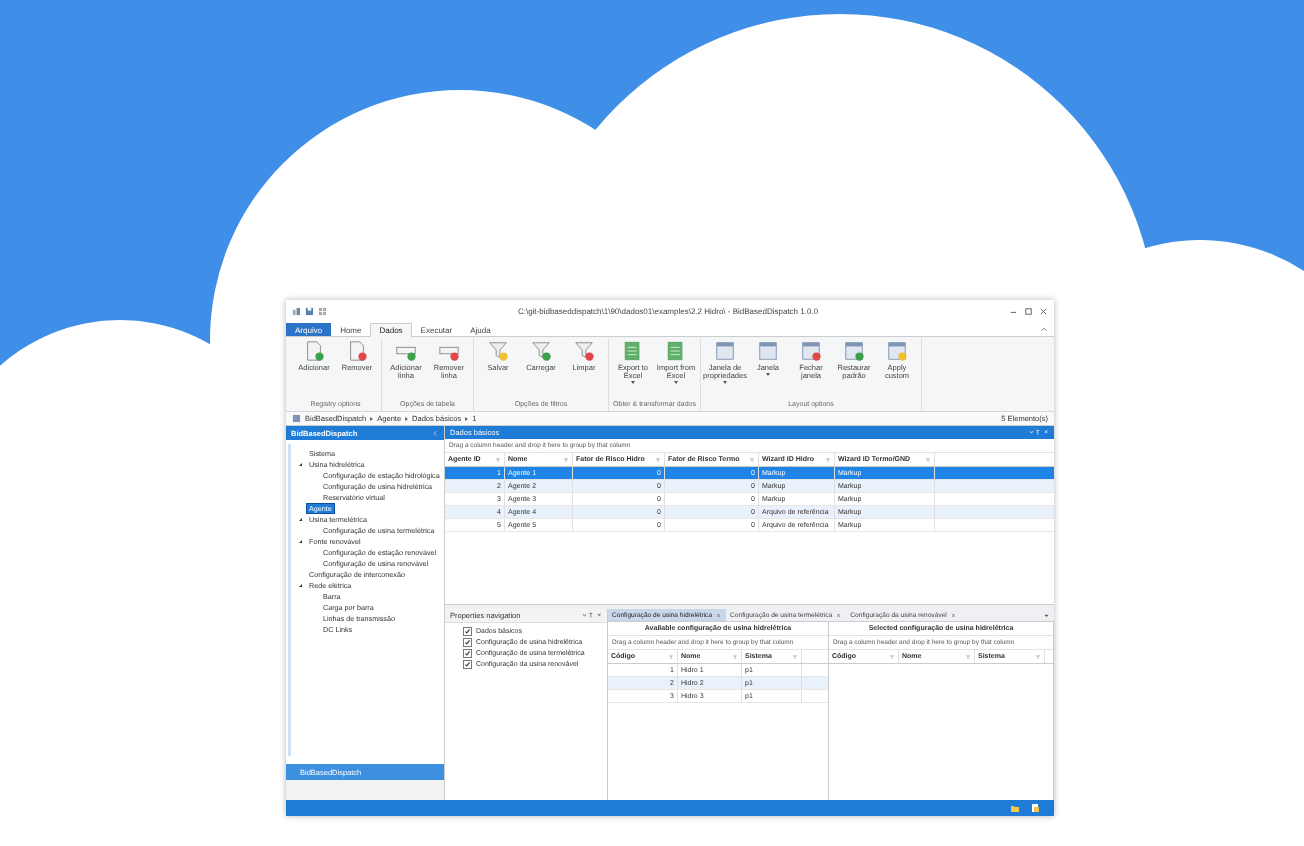  Describe the element at coordinates (1035, 808) in the screenshot. I see `document-icon` at that location.